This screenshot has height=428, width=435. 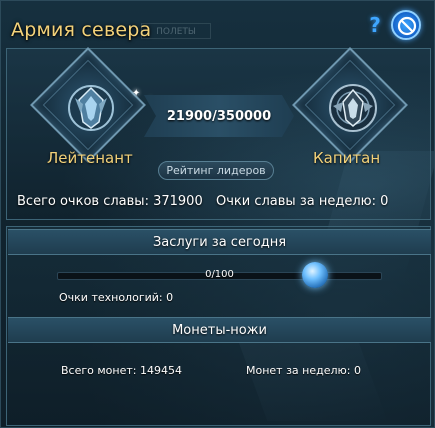 I want to click on tech-points-label: Очки технологий:, so click(x=111, y=297).